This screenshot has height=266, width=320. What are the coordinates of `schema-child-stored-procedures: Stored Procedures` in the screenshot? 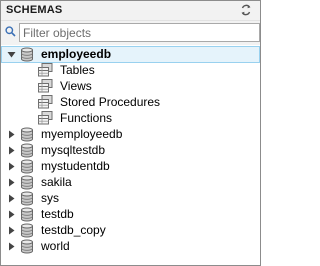 It's located at (130, 102).